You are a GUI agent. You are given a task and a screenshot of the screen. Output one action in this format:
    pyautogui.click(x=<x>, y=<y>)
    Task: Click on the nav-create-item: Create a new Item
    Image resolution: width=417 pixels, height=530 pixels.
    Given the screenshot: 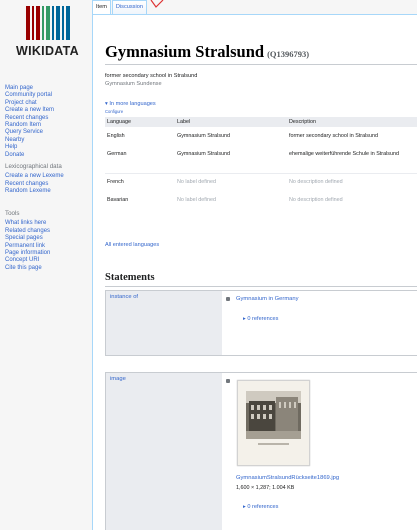 What is the action you would take?
    pyautogui.click(x=48, y=110)
    